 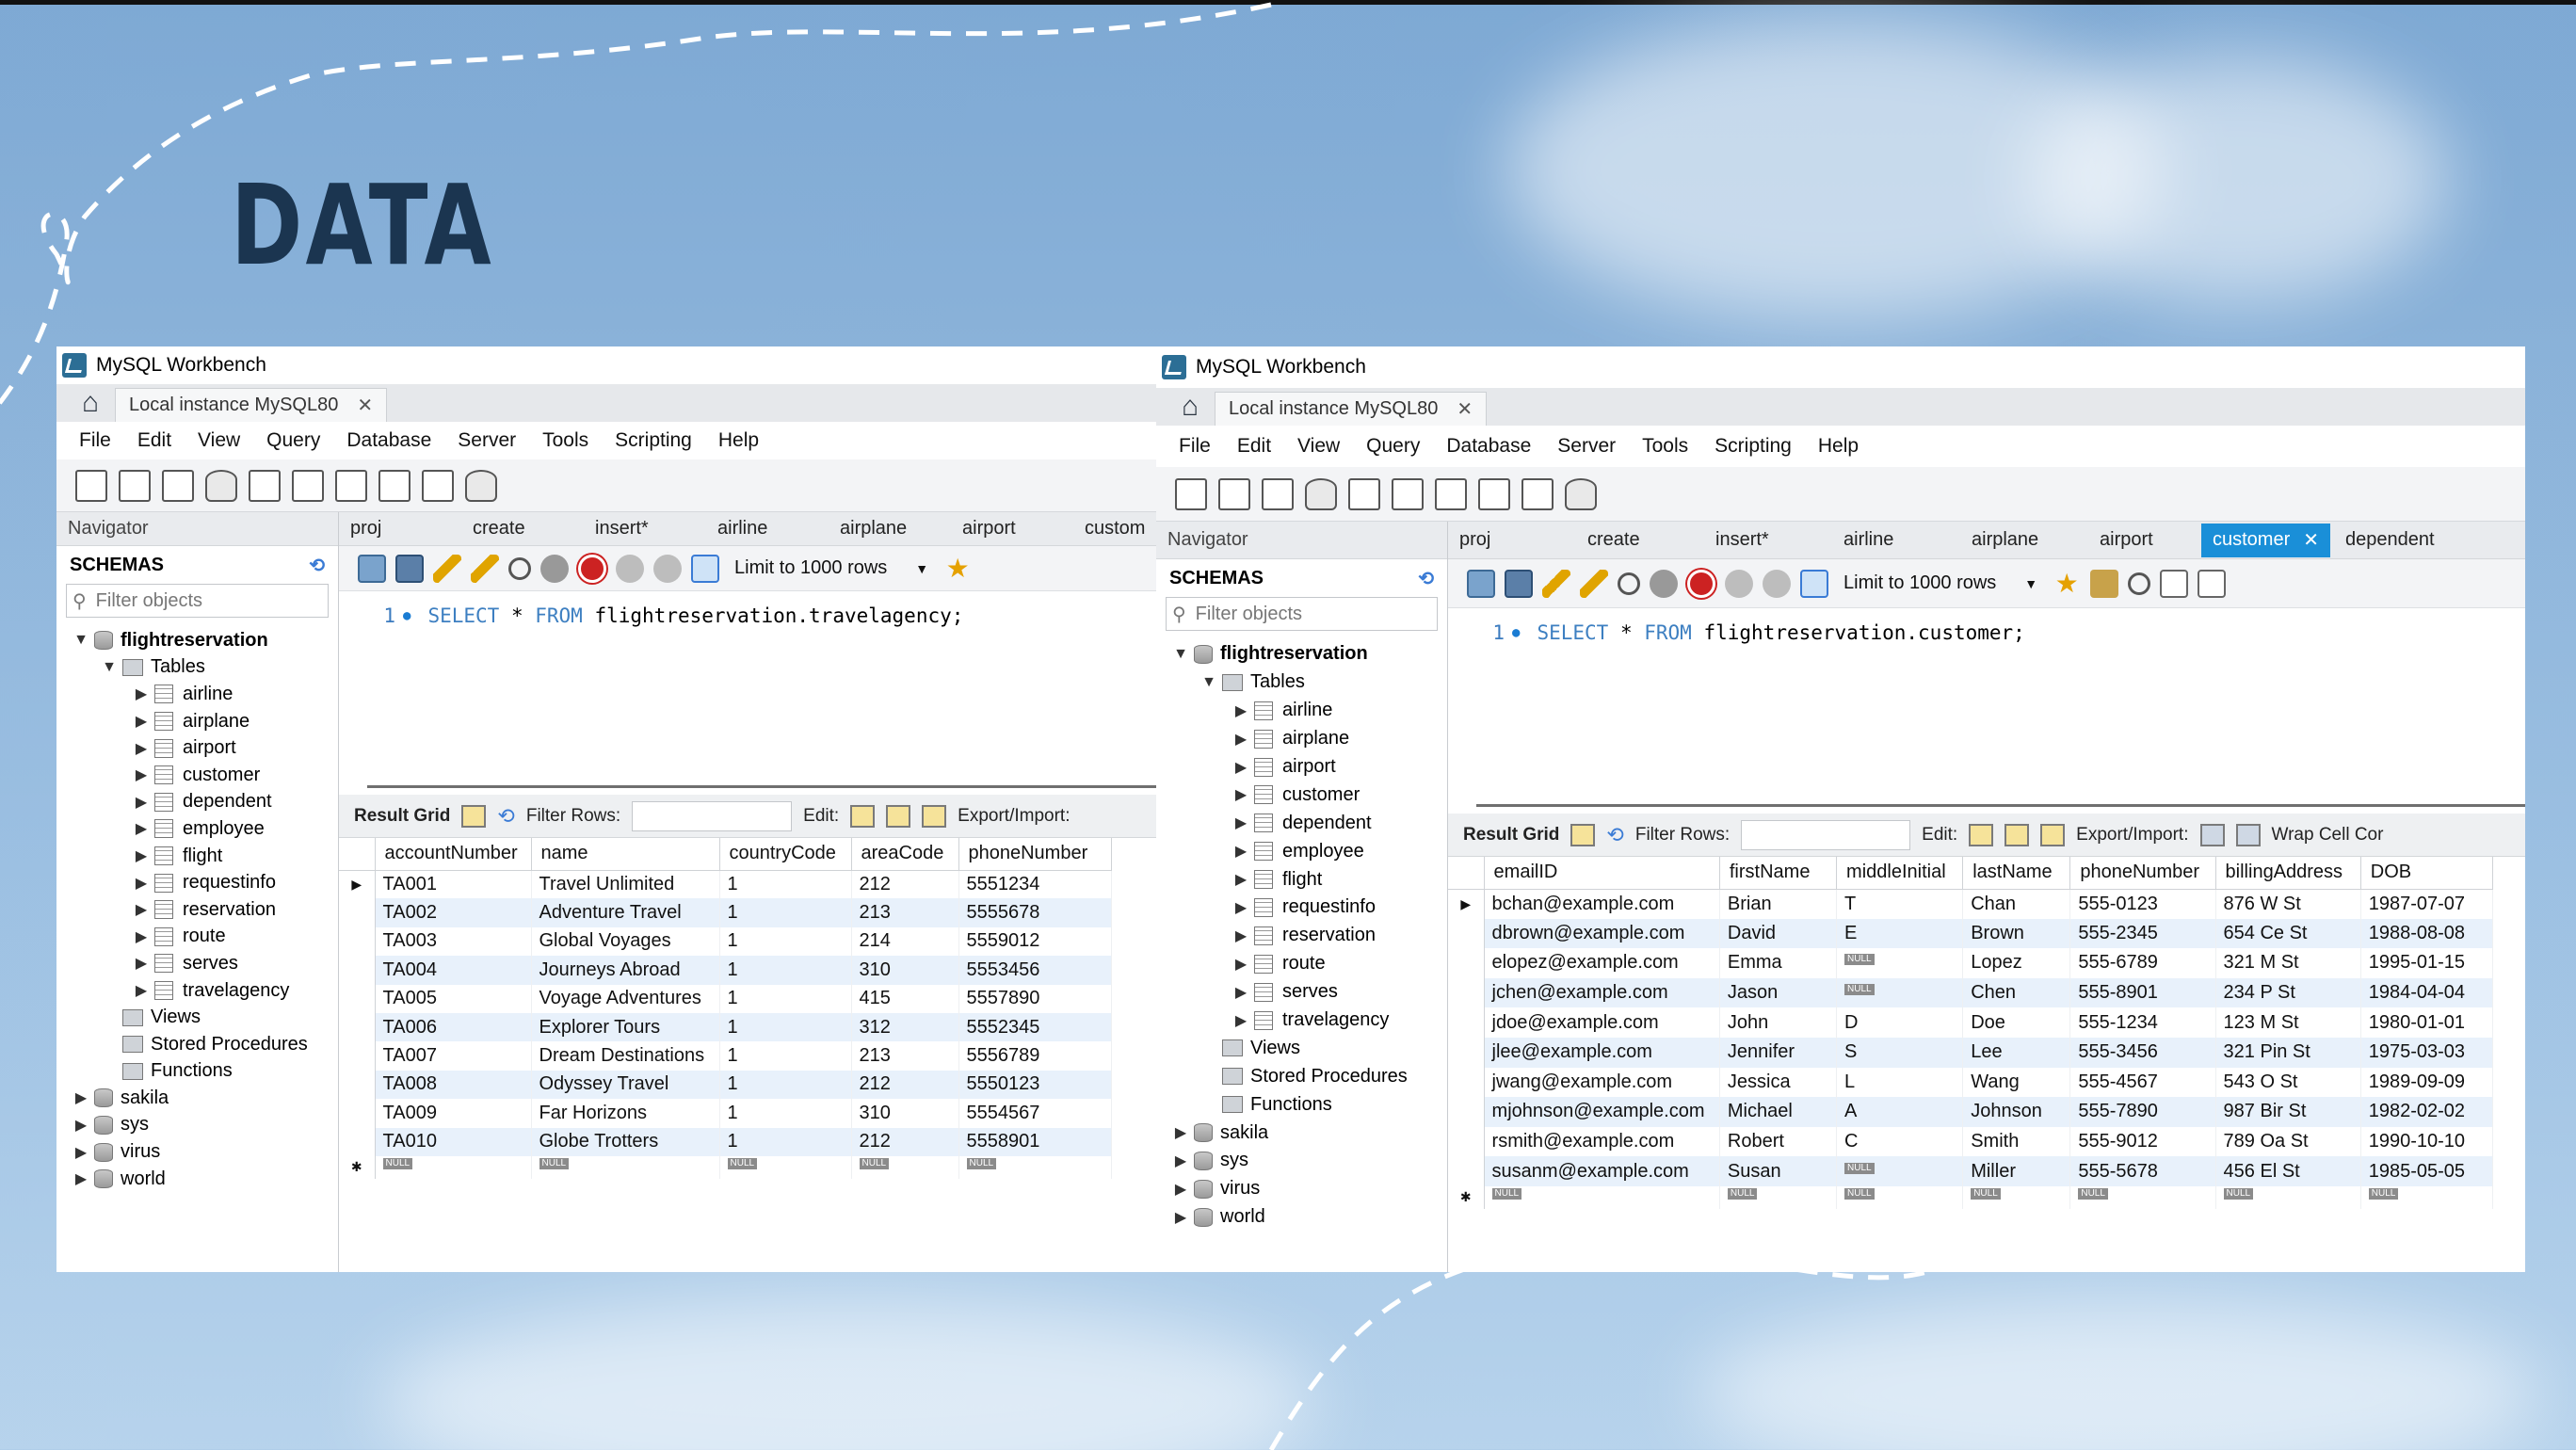 I want to click on table-cell: 212, so click(x=905, y=1141).